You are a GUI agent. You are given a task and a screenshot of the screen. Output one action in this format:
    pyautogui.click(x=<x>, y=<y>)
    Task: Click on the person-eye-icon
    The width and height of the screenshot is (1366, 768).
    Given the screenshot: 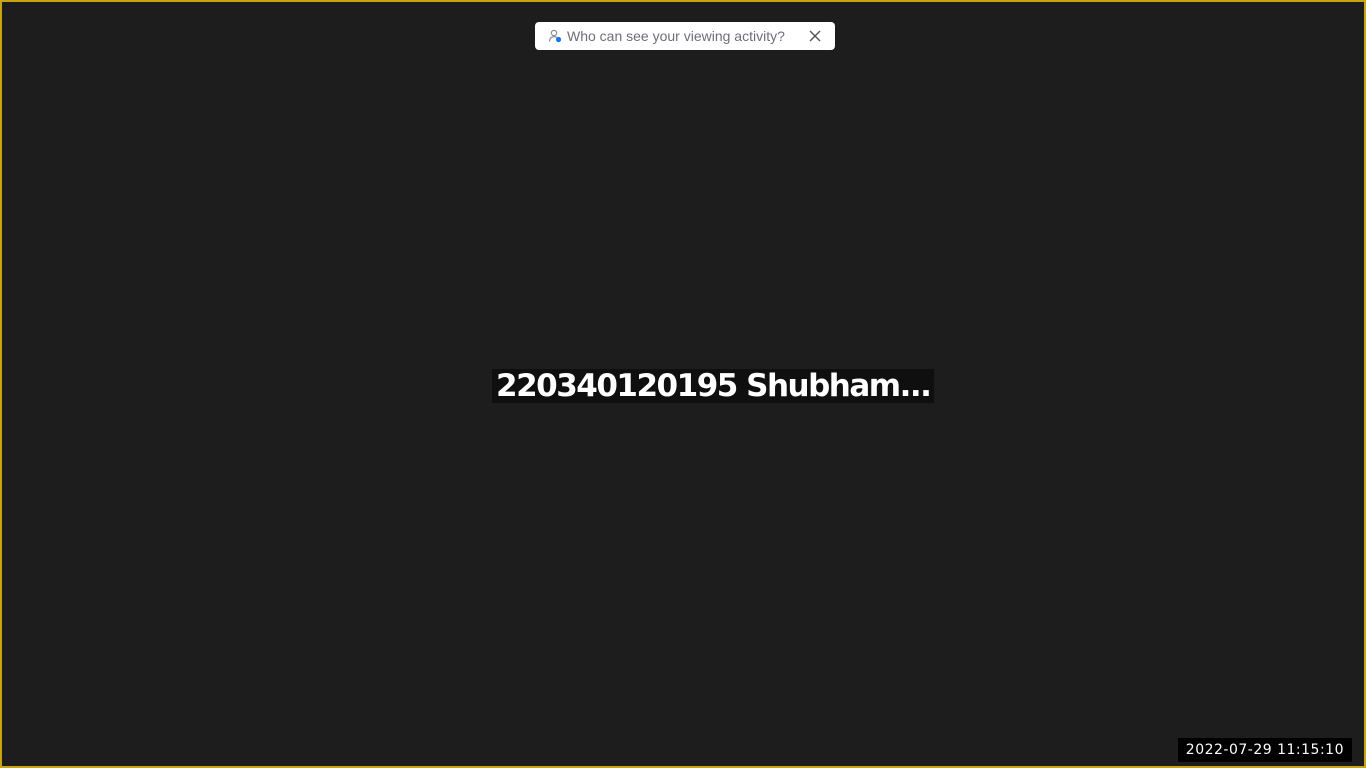 What is the action you would take?
    pyautogui.click(x=555, y=36)
    